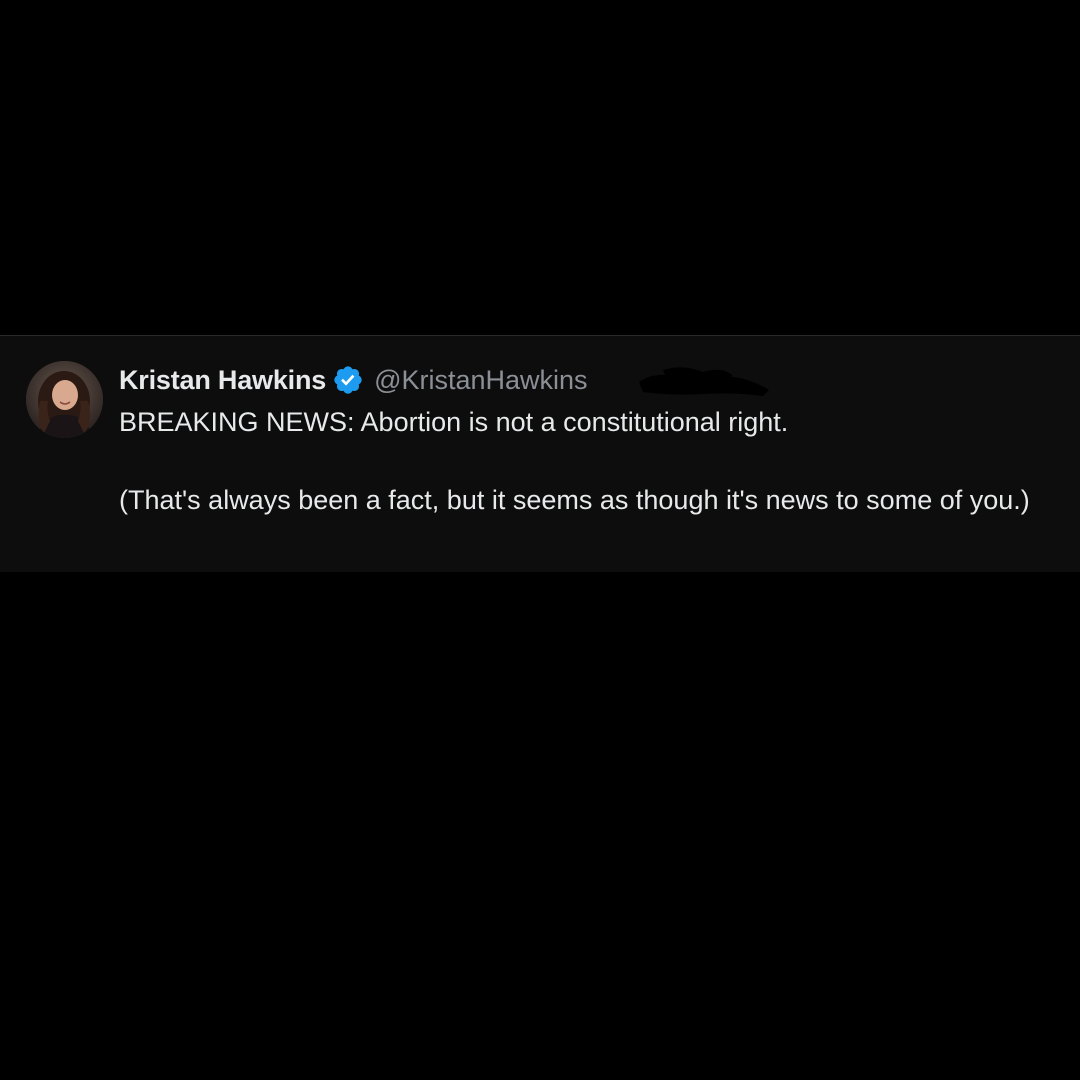 This screenshot has width=1080, height=1080. I want to click on avatar, so click(64, 399).